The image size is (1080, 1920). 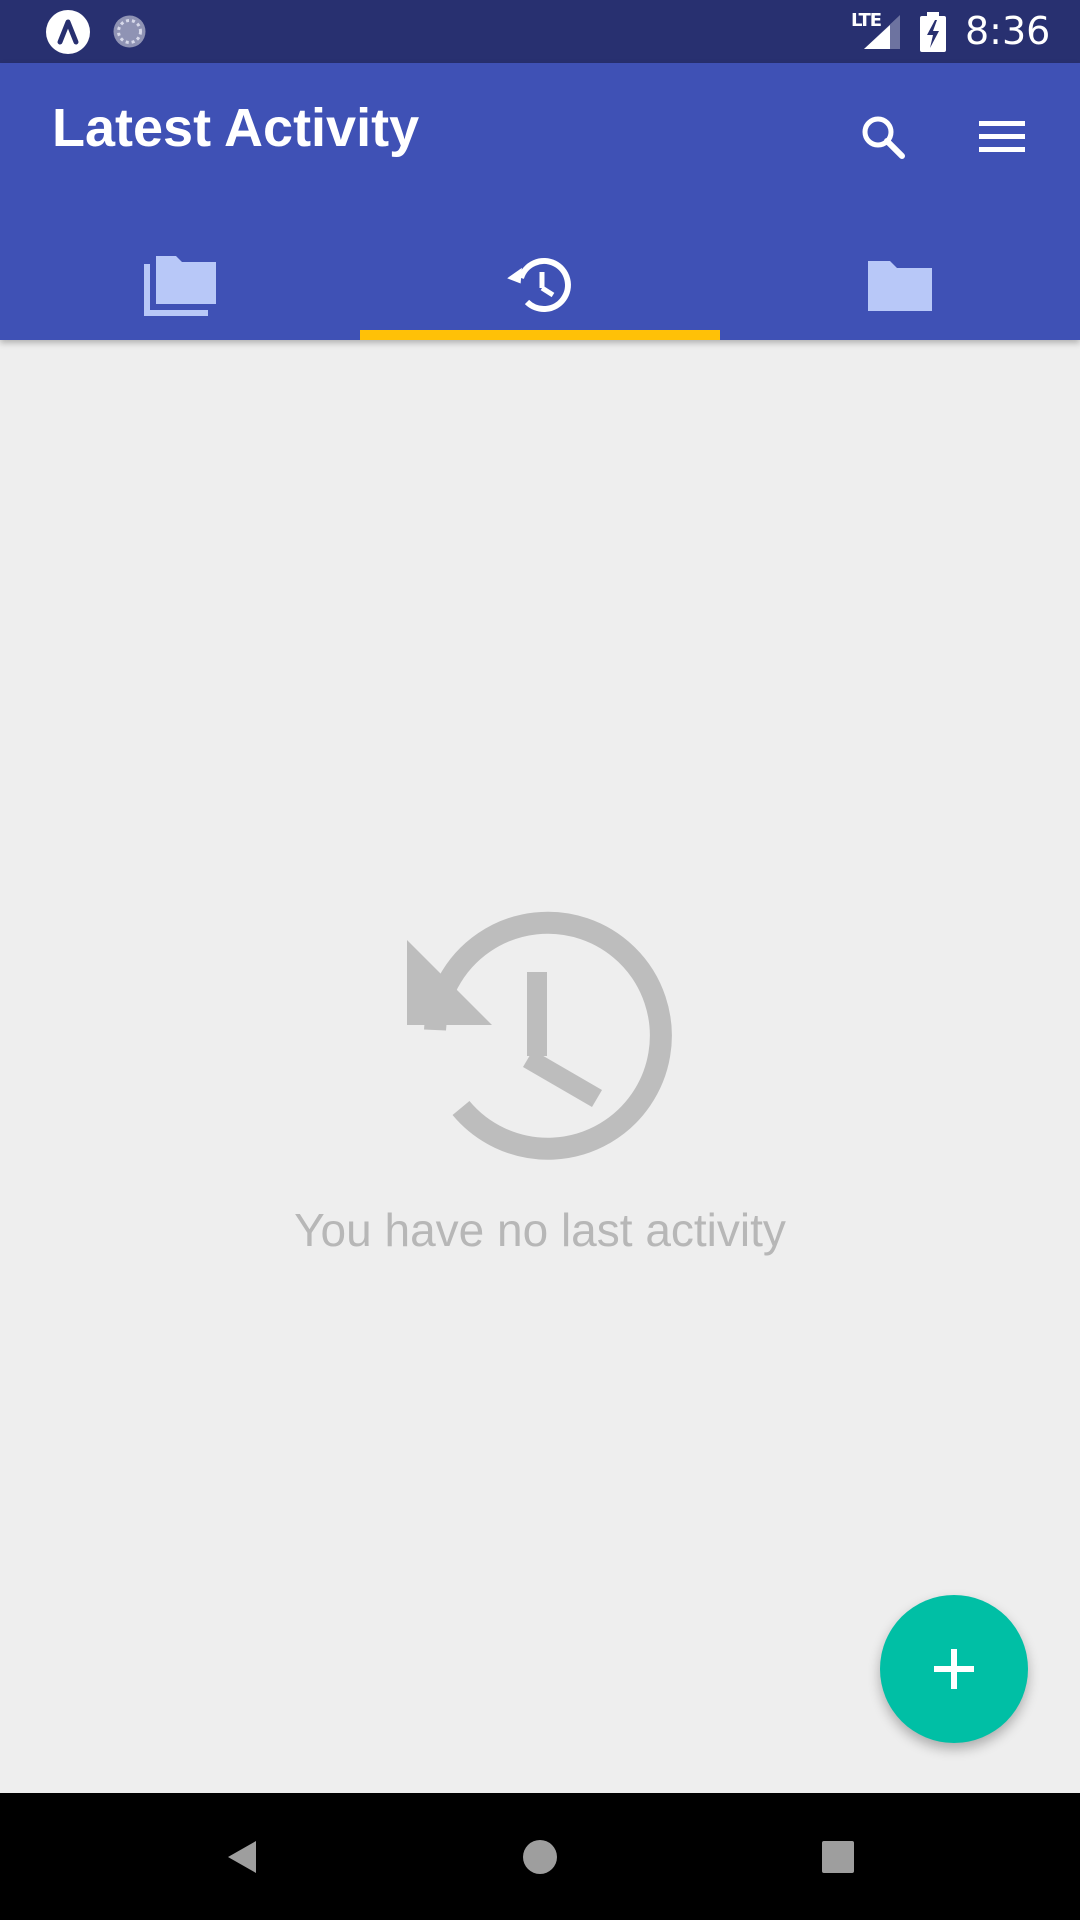 I want to click on folders-icon, so click(x=180, y=286).